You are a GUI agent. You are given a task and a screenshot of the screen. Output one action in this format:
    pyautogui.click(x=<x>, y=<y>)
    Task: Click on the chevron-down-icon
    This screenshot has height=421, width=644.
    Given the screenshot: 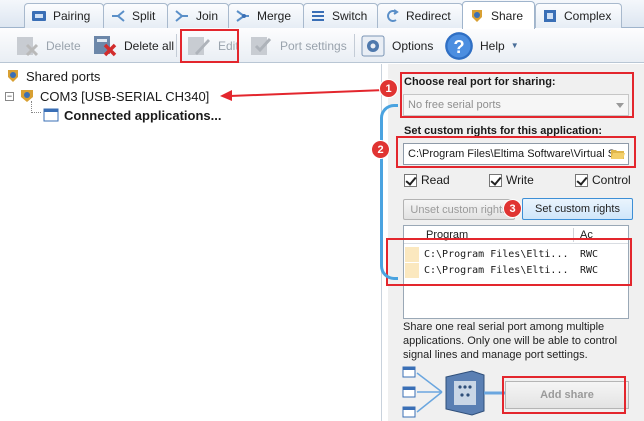 What is the action you would take?
    pyautogui.click(x=620, y=105)
    